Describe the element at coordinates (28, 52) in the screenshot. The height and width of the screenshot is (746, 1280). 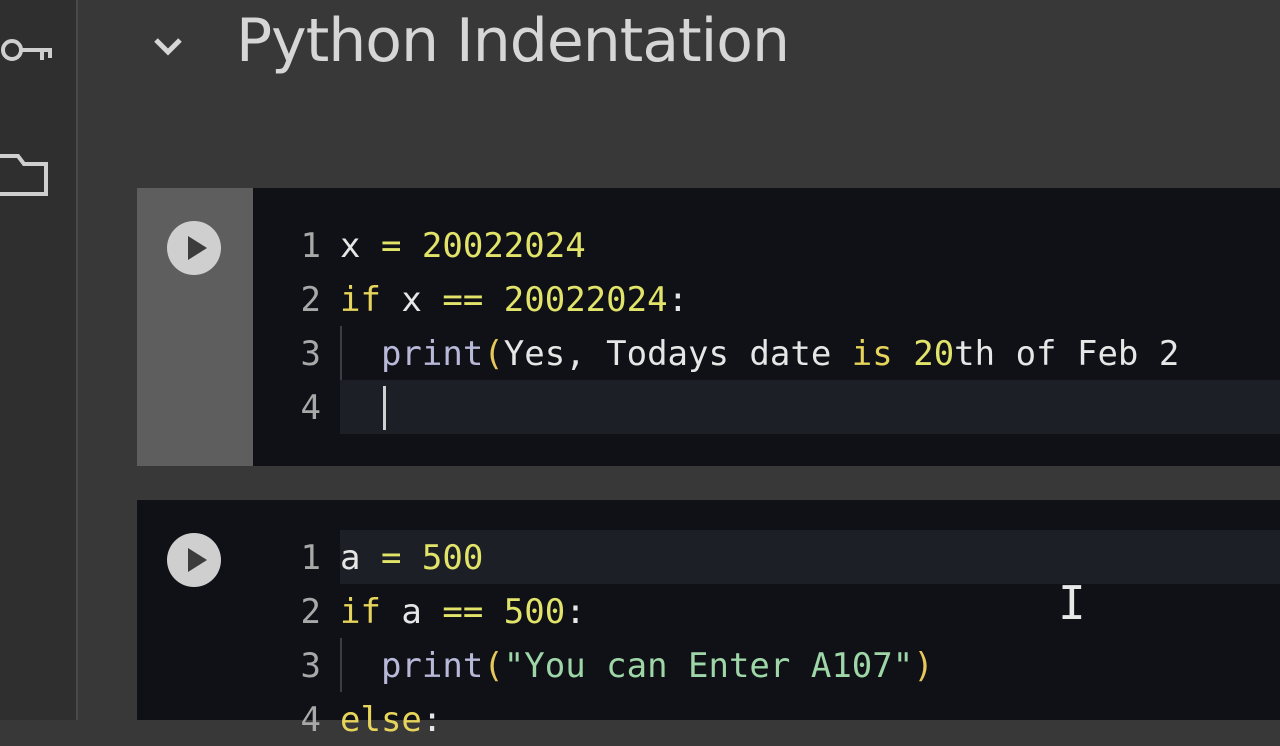
I see `key-icon` at that location.